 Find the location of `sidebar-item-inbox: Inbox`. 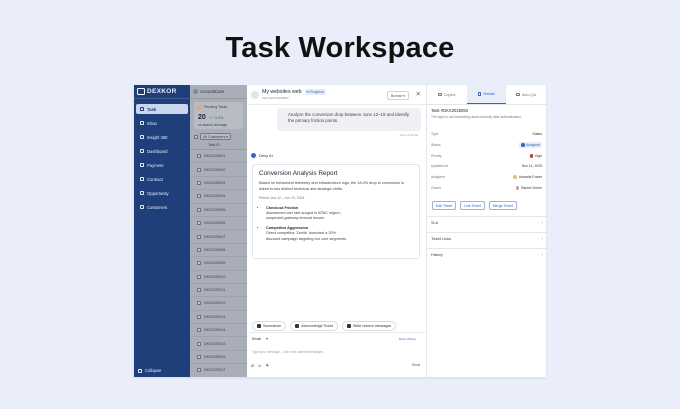

sidebar-item-inbox: Inbox is located at coordinates (162, 123).